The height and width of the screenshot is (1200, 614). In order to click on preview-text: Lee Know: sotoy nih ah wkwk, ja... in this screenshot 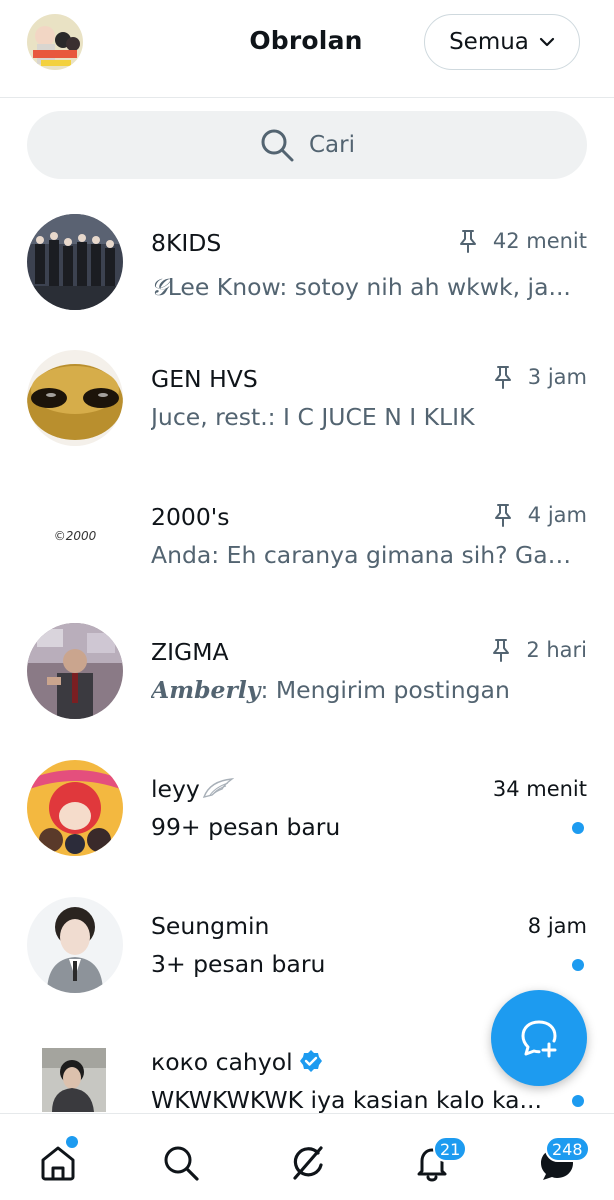, I will do `click(369, 287)`.